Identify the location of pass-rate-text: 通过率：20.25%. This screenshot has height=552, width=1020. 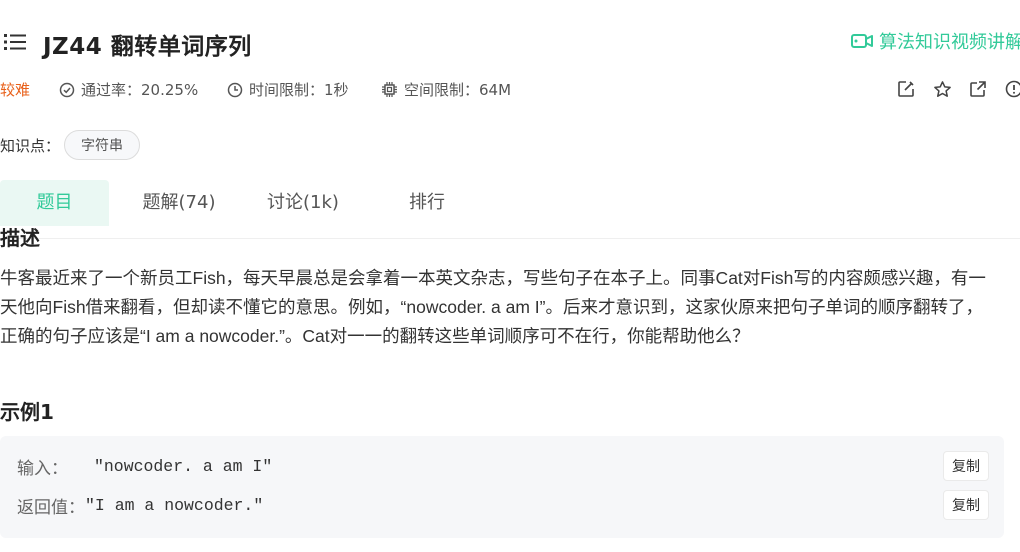
(140, 90).